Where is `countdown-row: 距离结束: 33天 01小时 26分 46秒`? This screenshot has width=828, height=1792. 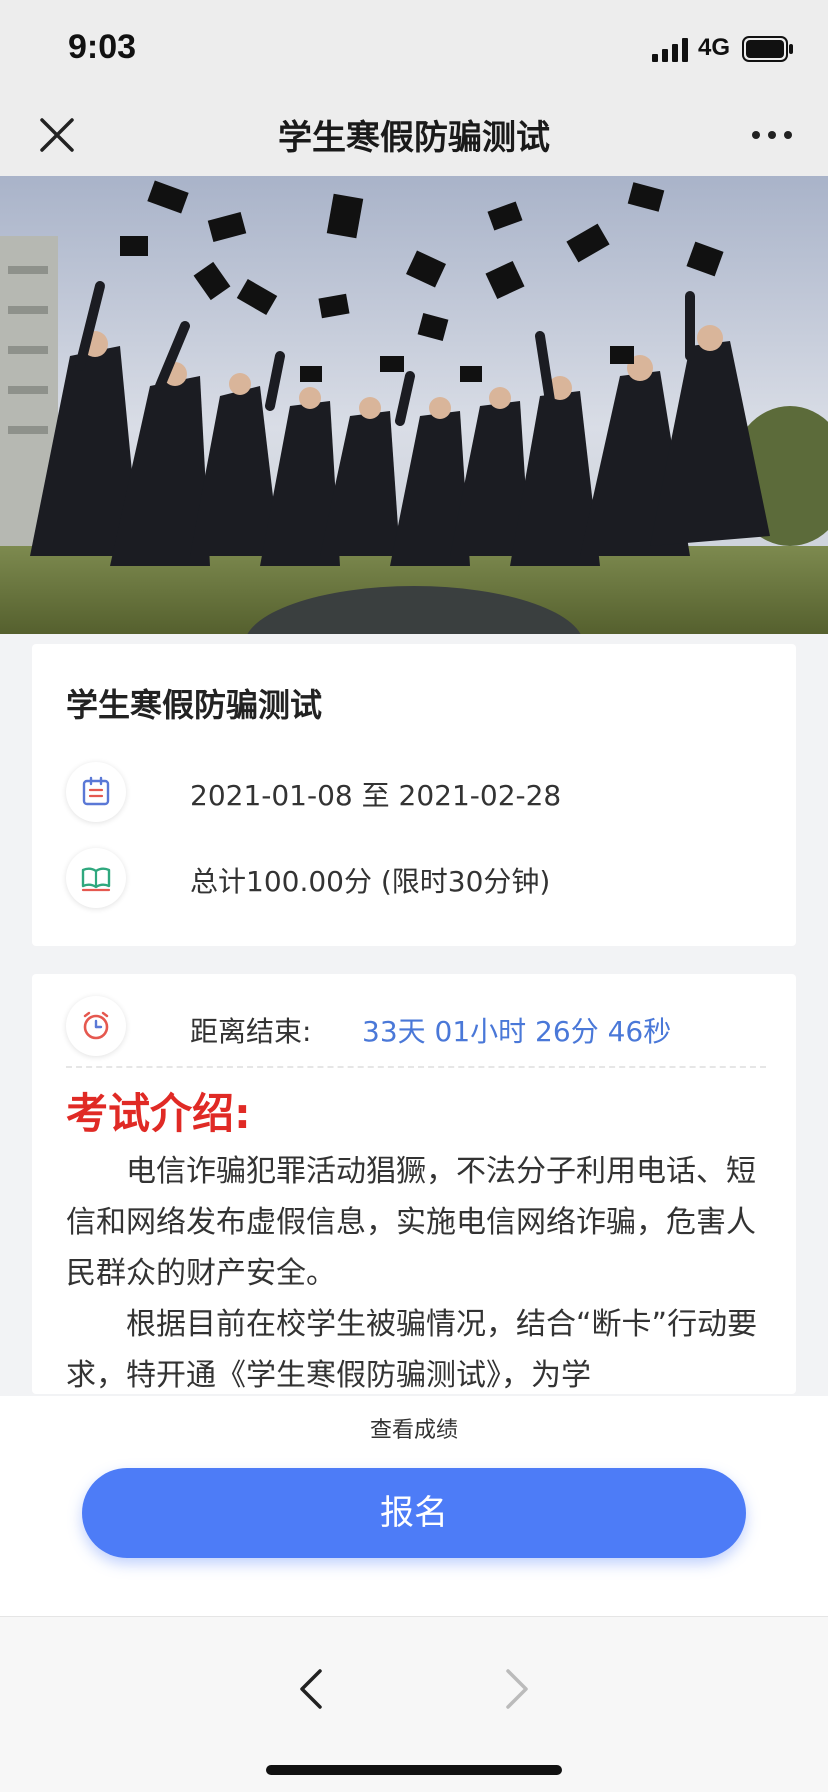 countdown-row: 距离结束: 33天 01小时 26分 46秒 is located at coordinates (416, 1028).